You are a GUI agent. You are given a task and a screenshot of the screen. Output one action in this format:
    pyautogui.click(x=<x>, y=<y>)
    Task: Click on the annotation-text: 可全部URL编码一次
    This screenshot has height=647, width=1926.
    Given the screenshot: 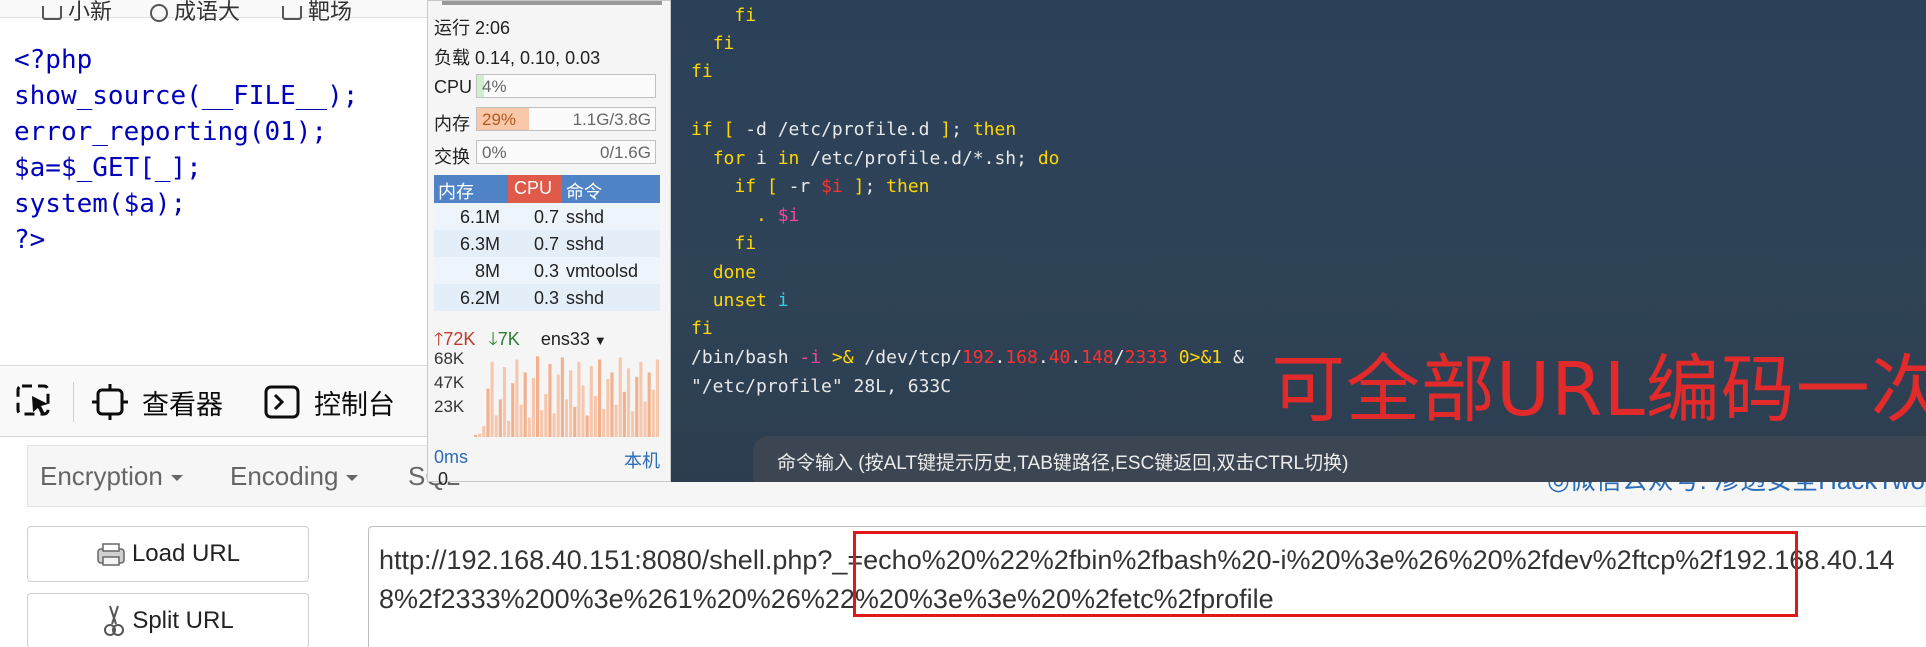 What is the action you would take?
    pyautogui.click(x=1598, y=390)
    